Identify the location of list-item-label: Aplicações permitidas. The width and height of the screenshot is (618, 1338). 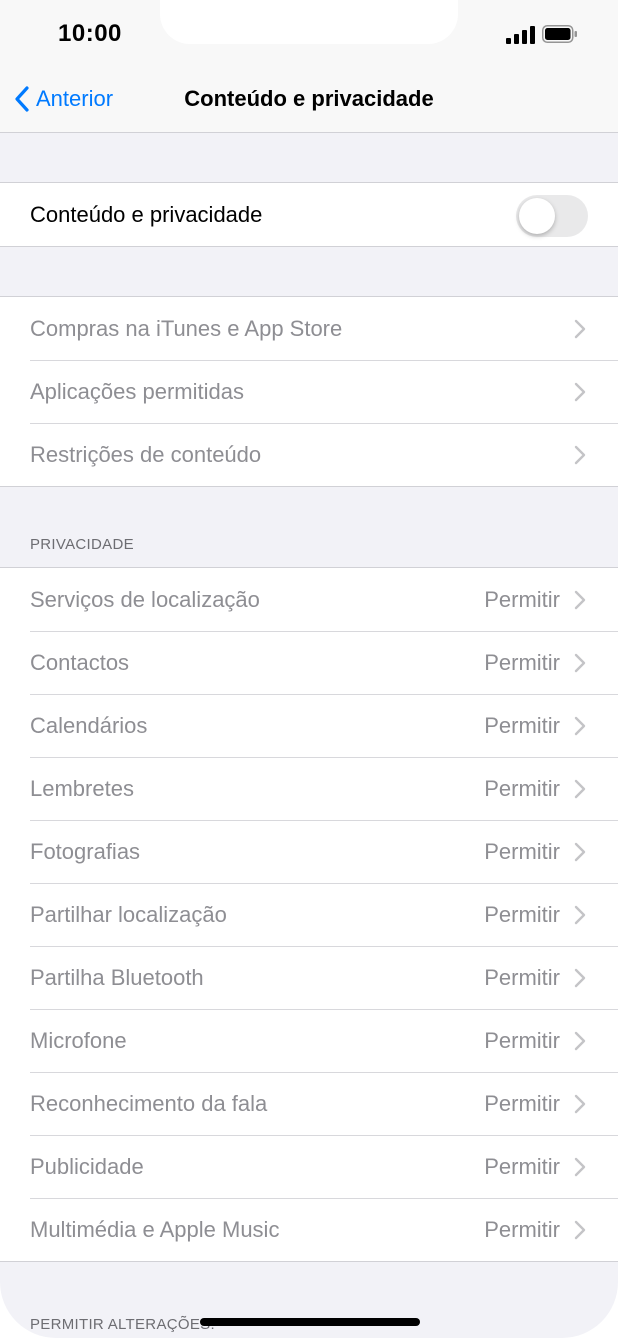
(137, 391).